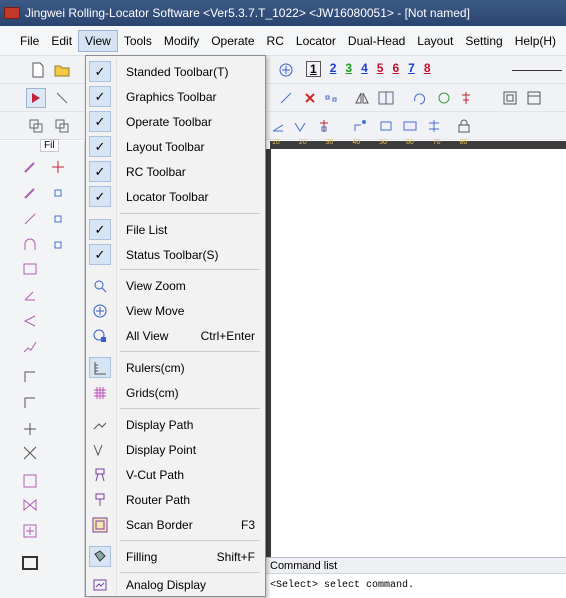  Describe the element at coordinates (348, 69) in the screenshot. I see `layer-3-button: 3` at that location.